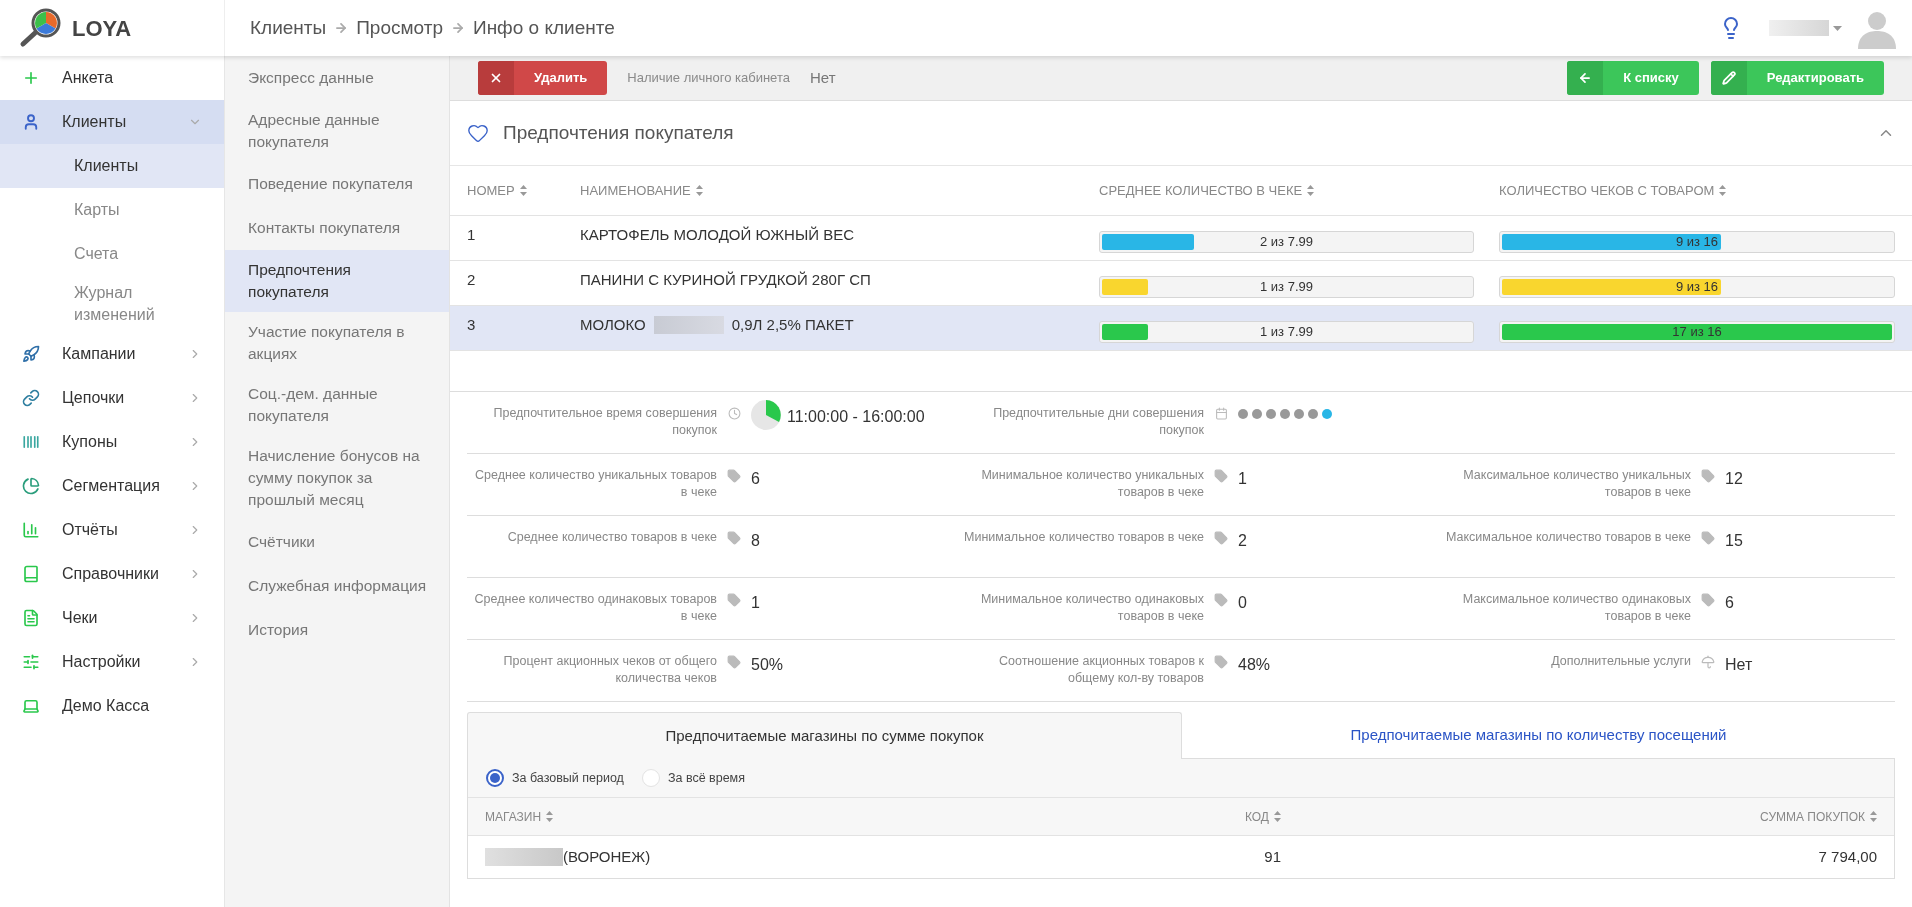 This screenshot has width=1912, height=907. I want to click on section-nav-item: Экспресс данные, so click(337, 78).